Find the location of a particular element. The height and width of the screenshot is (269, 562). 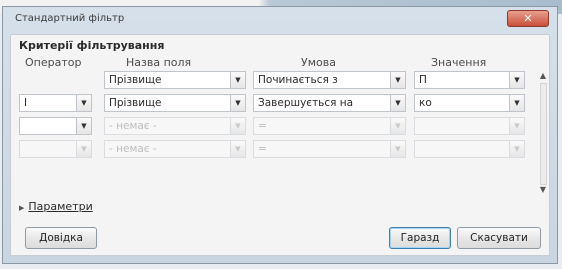

title-bar: Стандартний фільтр ✕ is located at coordinates (280, 20).